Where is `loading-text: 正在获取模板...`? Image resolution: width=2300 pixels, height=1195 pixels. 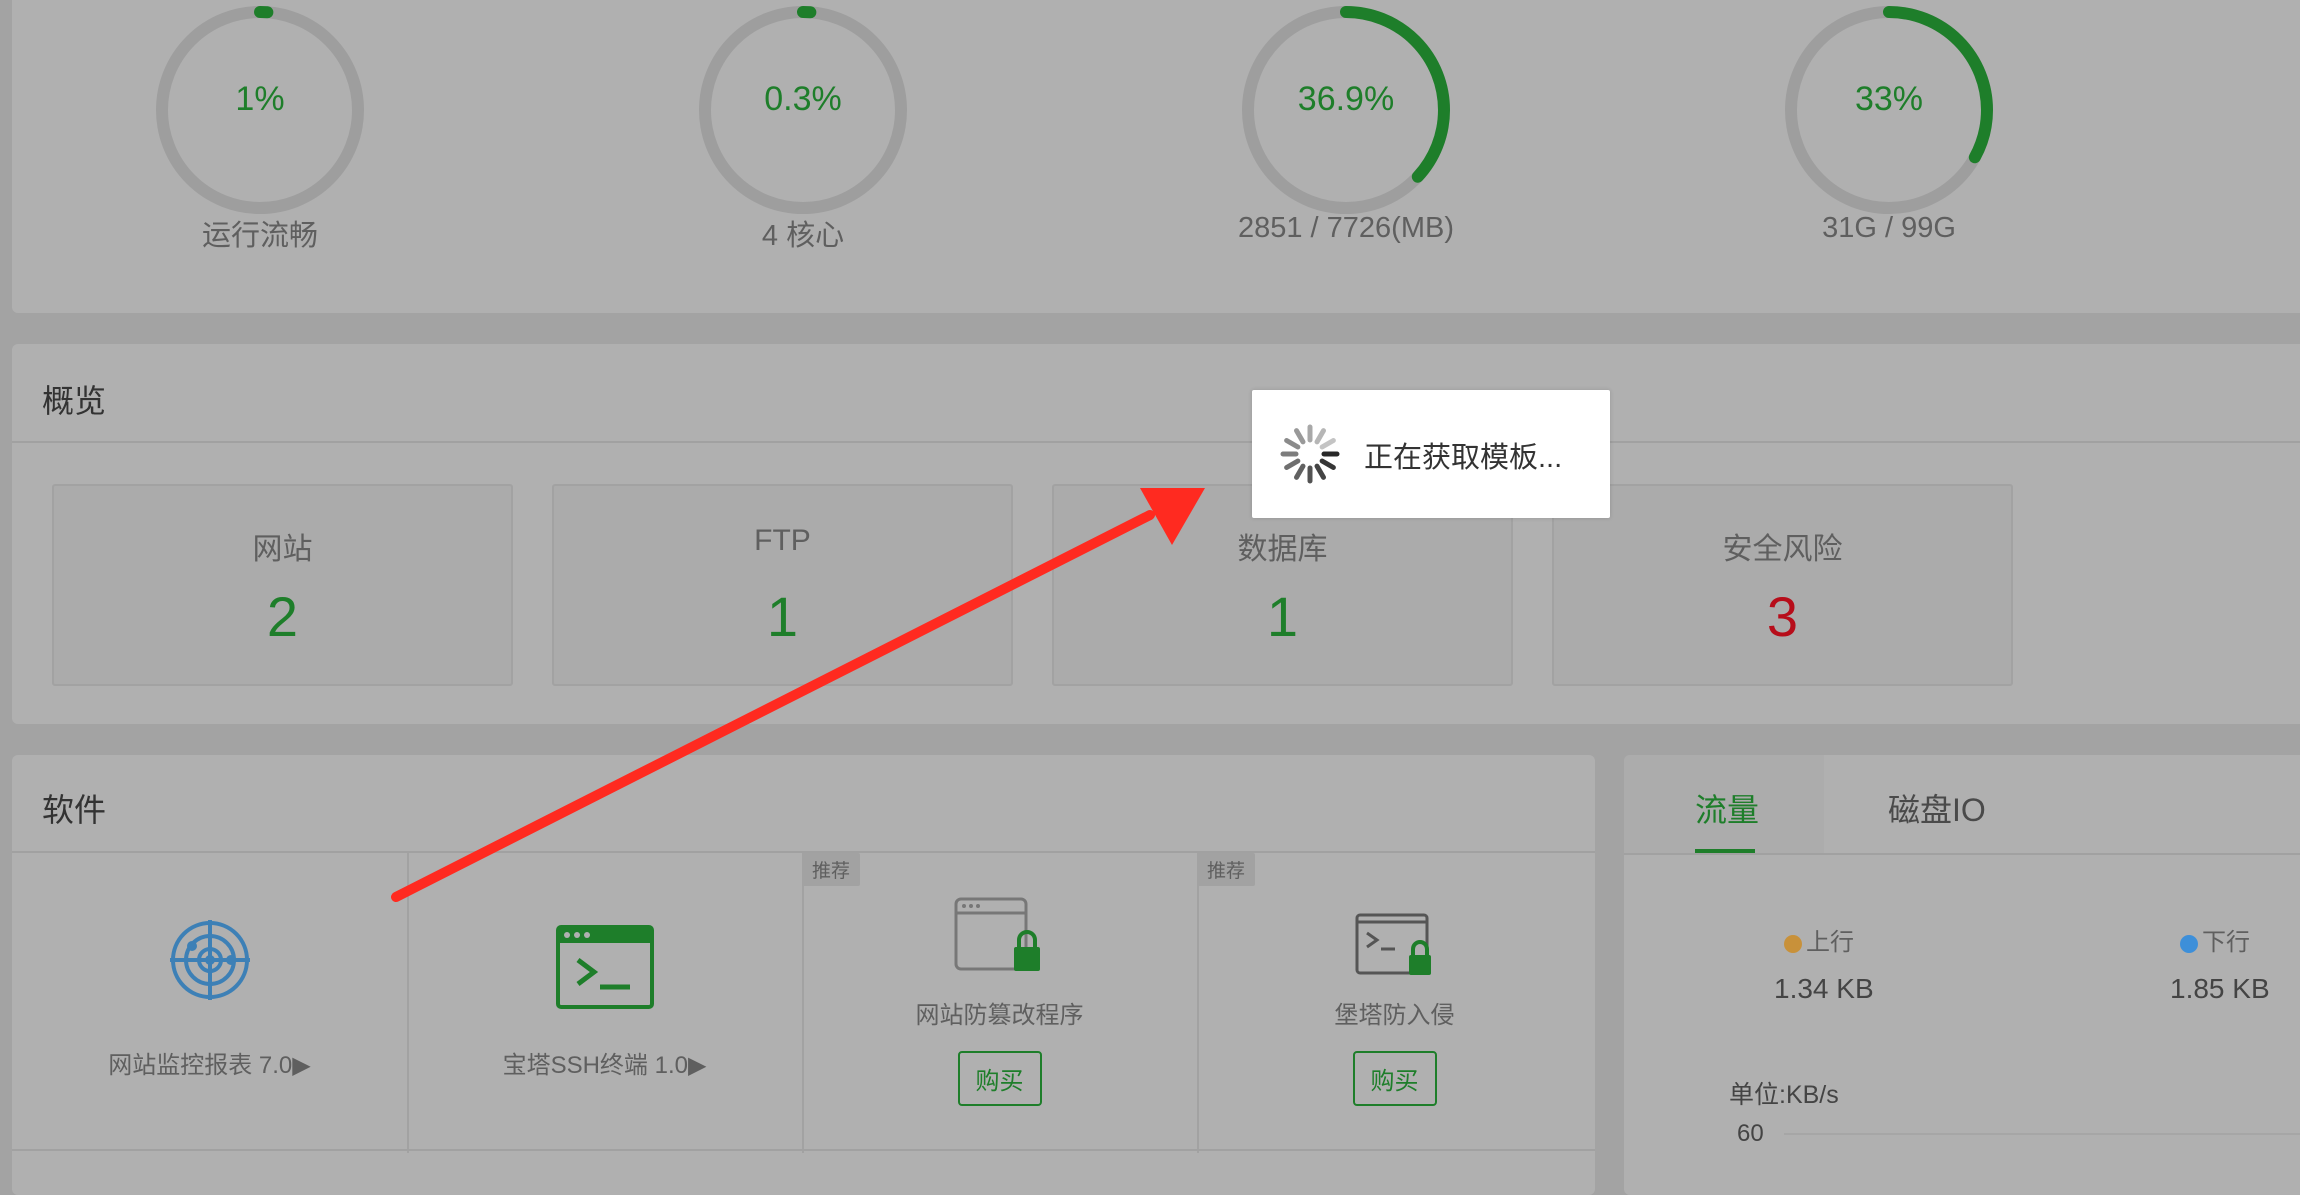
loading-text: 正在获取模板... is located at coordinates (1463, 458).